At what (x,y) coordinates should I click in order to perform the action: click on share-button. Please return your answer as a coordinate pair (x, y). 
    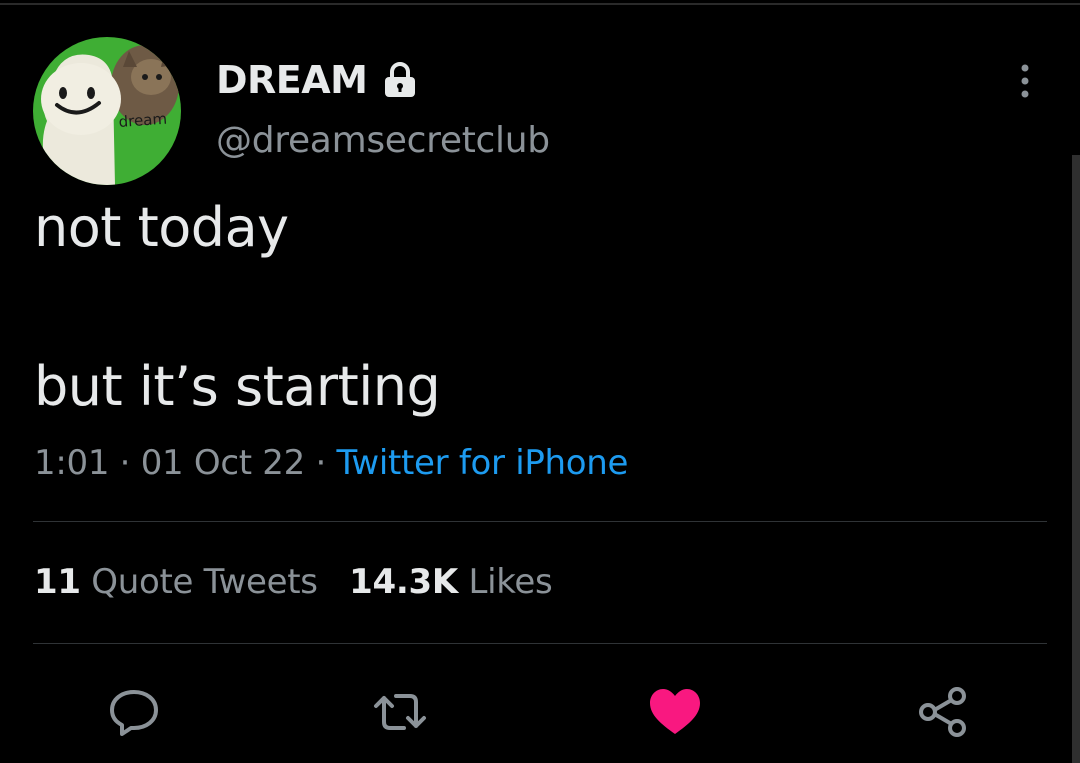
    Looking at the image, I should click on (943, 712).